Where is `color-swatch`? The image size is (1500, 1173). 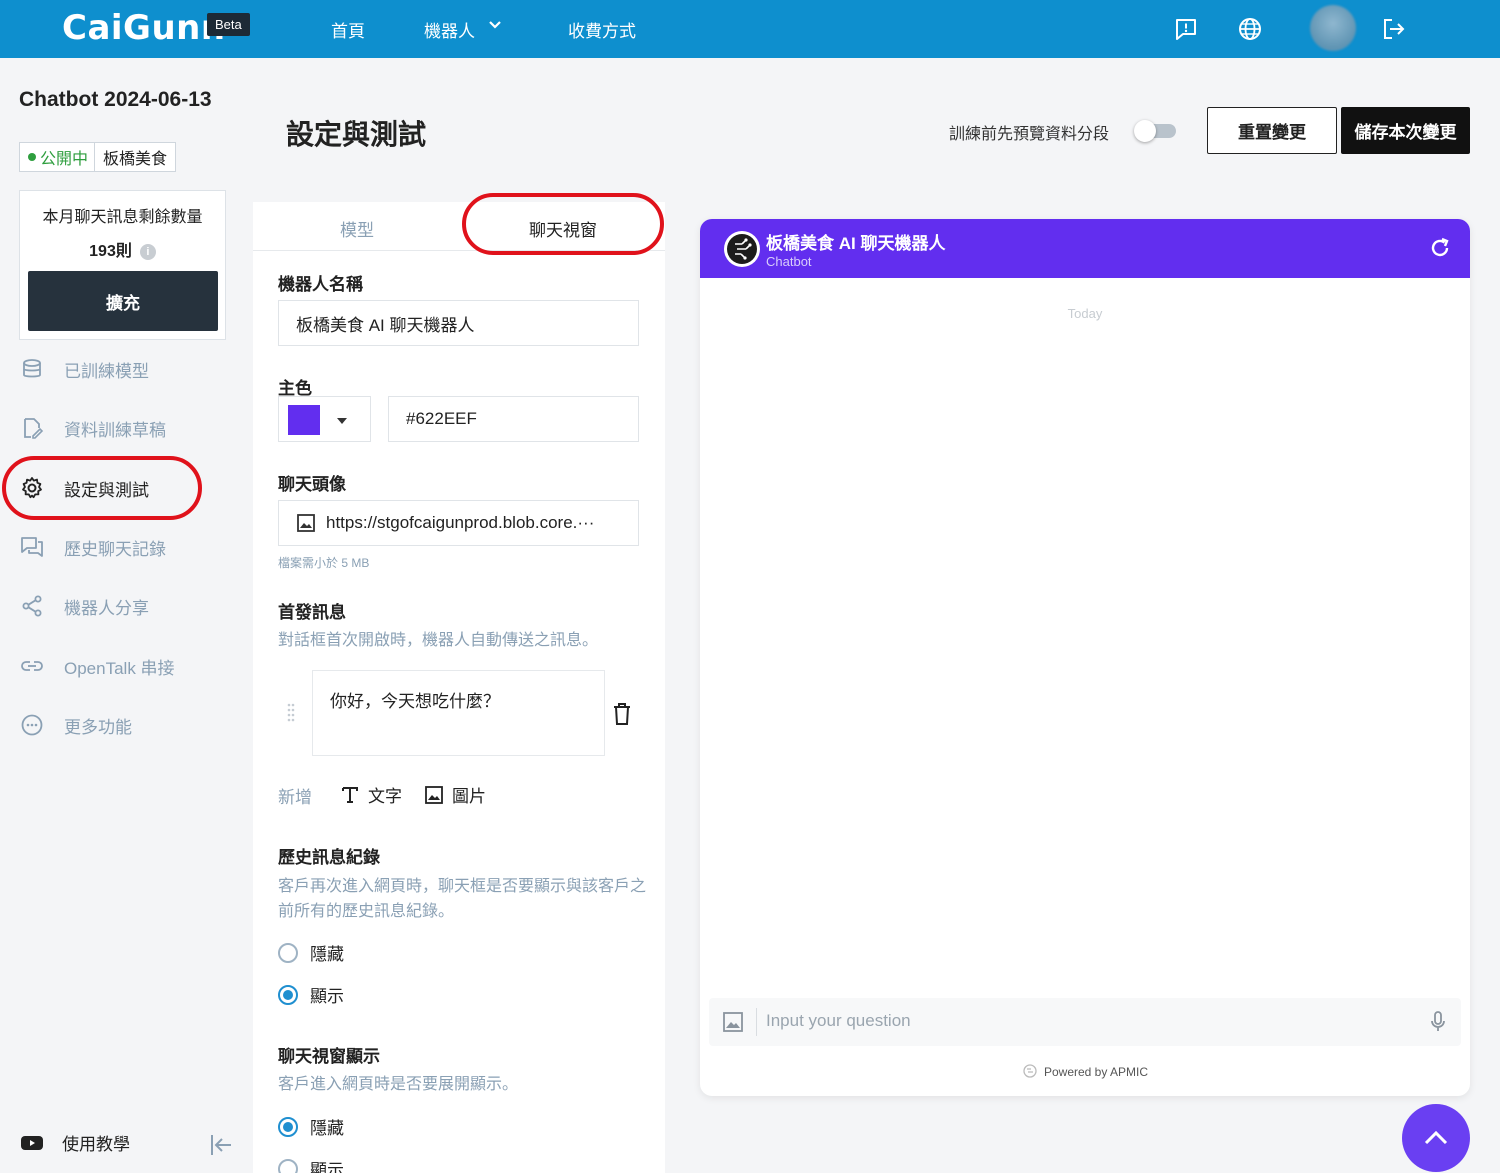 color-swatch is located at coordinates (304, 420).